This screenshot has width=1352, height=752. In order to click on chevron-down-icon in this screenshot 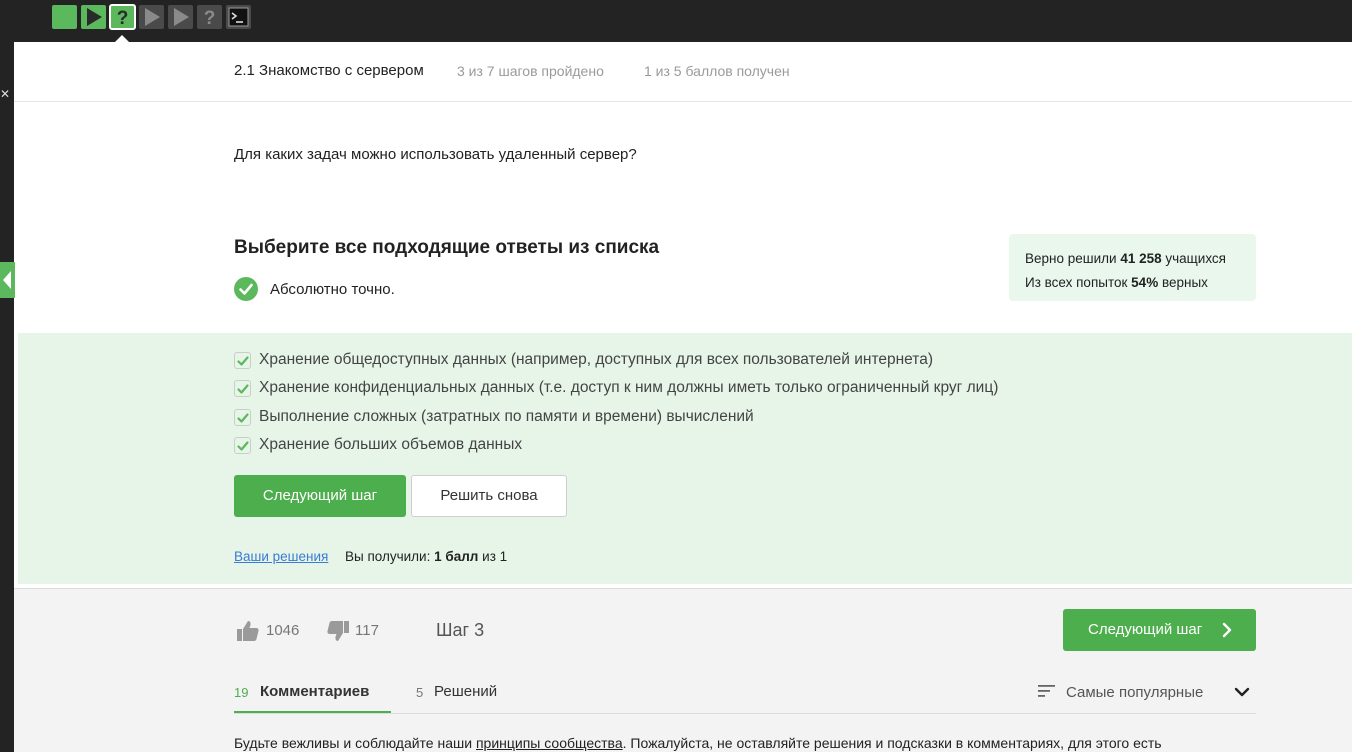, I will do `click(1242, 692)`.